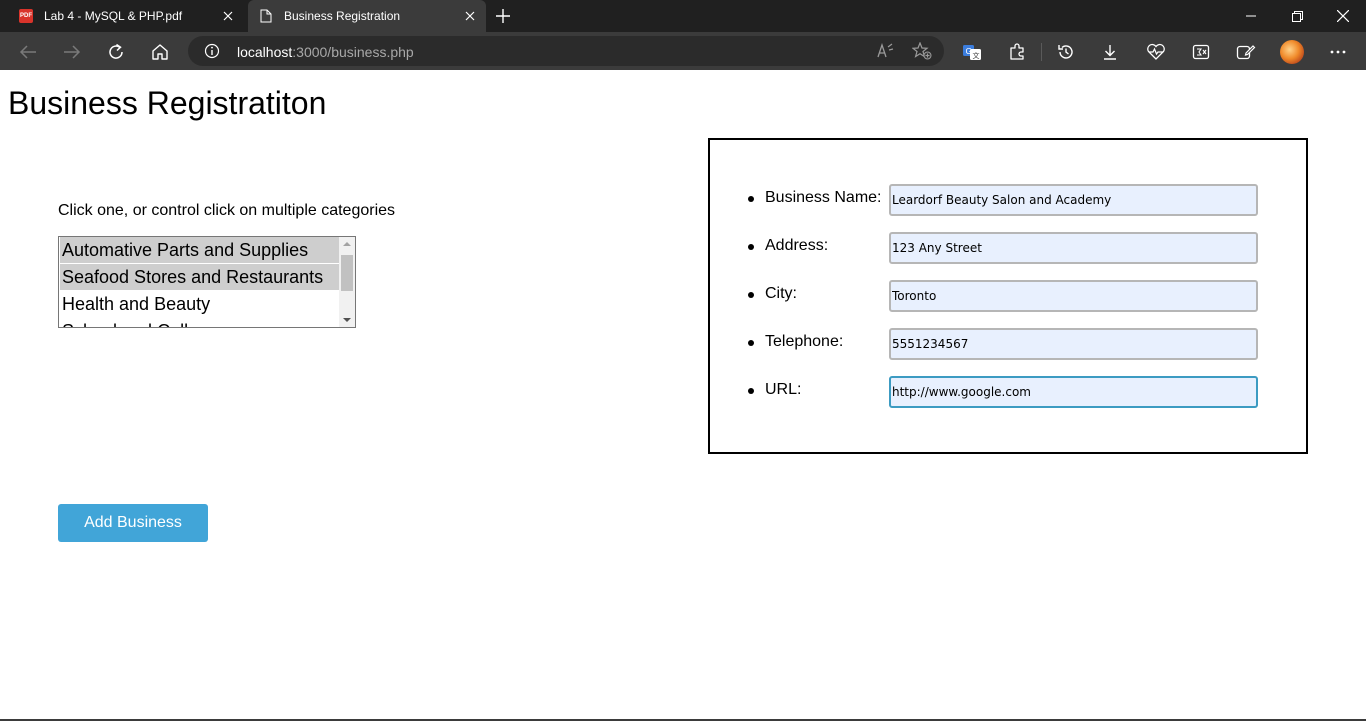 This screenshot has height=721, width=1366. I want to click on scroll-down-arrow-icon, so click(347, 320).